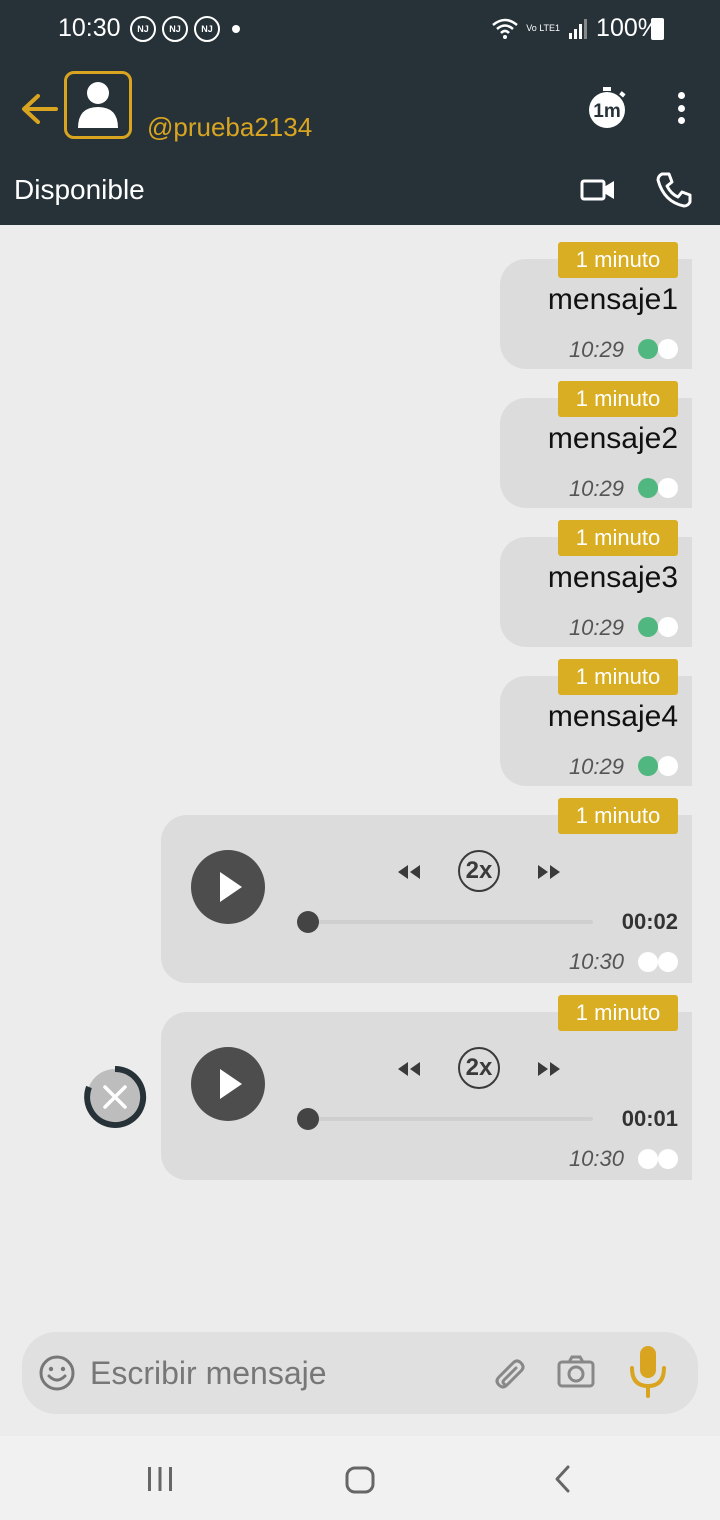  What do you see at coordinates (229, 127) in the screenshot?
I see `contact-username: @prueba2134` at bounding box center [229, 127].